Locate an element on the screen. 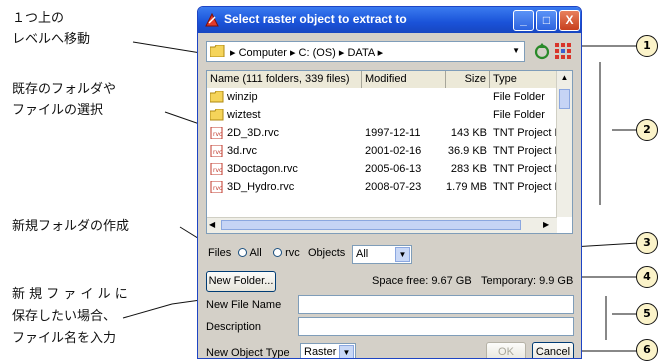 The image size is (658, 361). annotation-select-existing: 既存のフォルダや ファイルの選択 is located at coordinates (64, 100).